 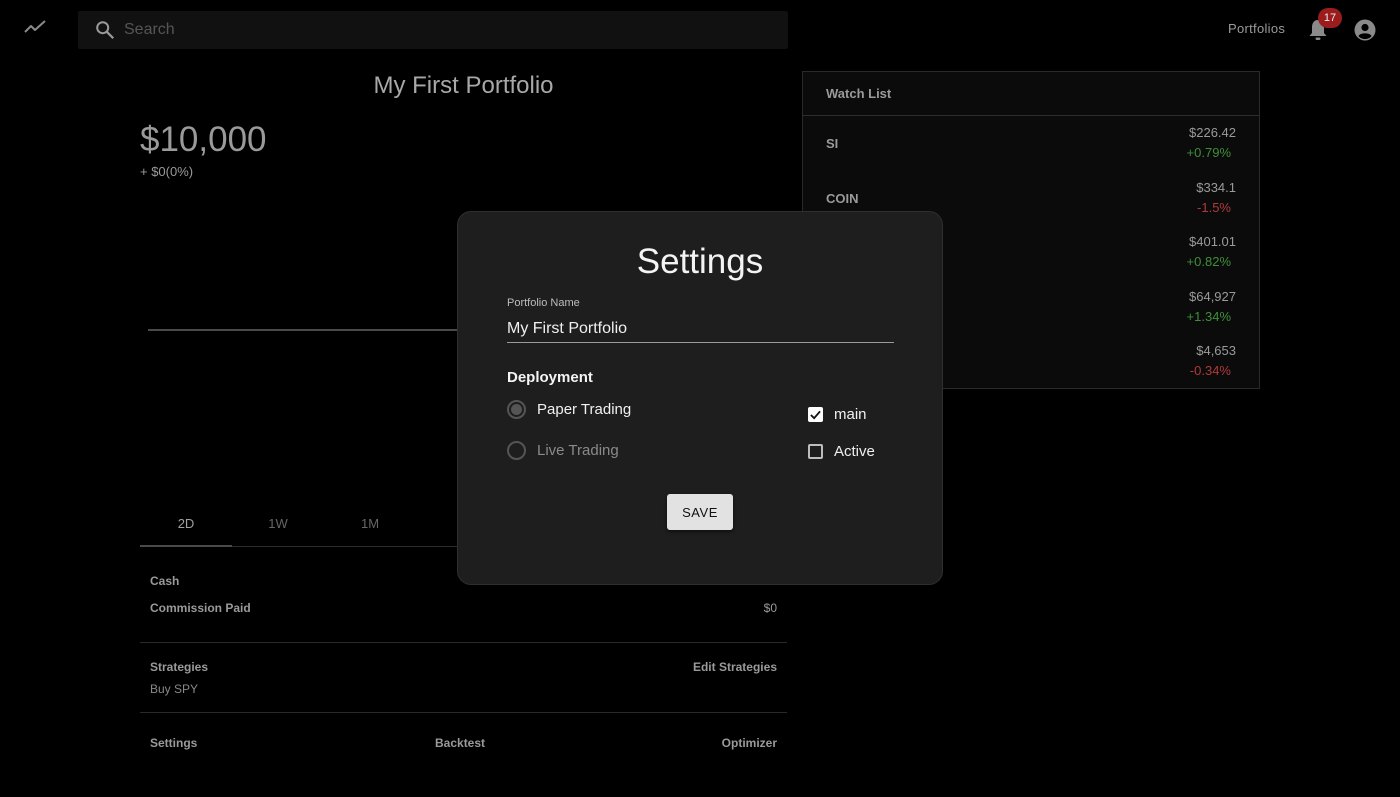 I want to click on strategies-label: Strategies, so click(x=179, y=667).